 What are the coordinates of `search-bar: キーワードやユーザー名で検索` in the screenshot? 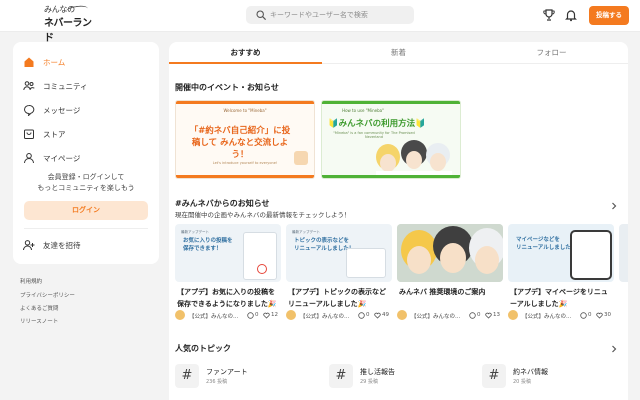 It's located at (330, 15).